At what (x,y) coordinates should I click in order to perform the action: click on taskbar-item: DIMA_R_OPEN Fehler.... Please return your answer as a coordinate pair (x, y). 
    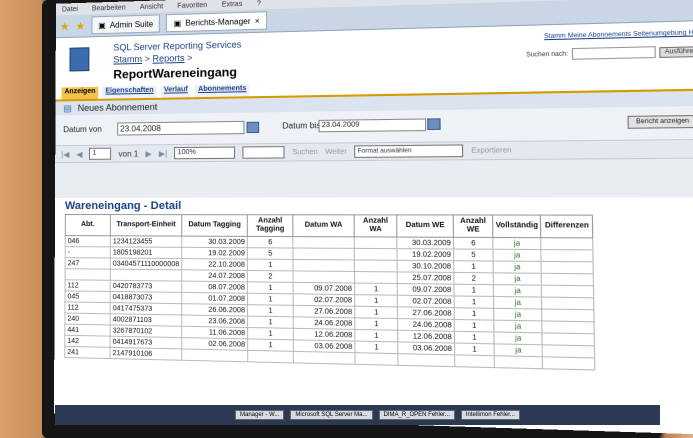
    Looking at the image, I should click on (416, 415).